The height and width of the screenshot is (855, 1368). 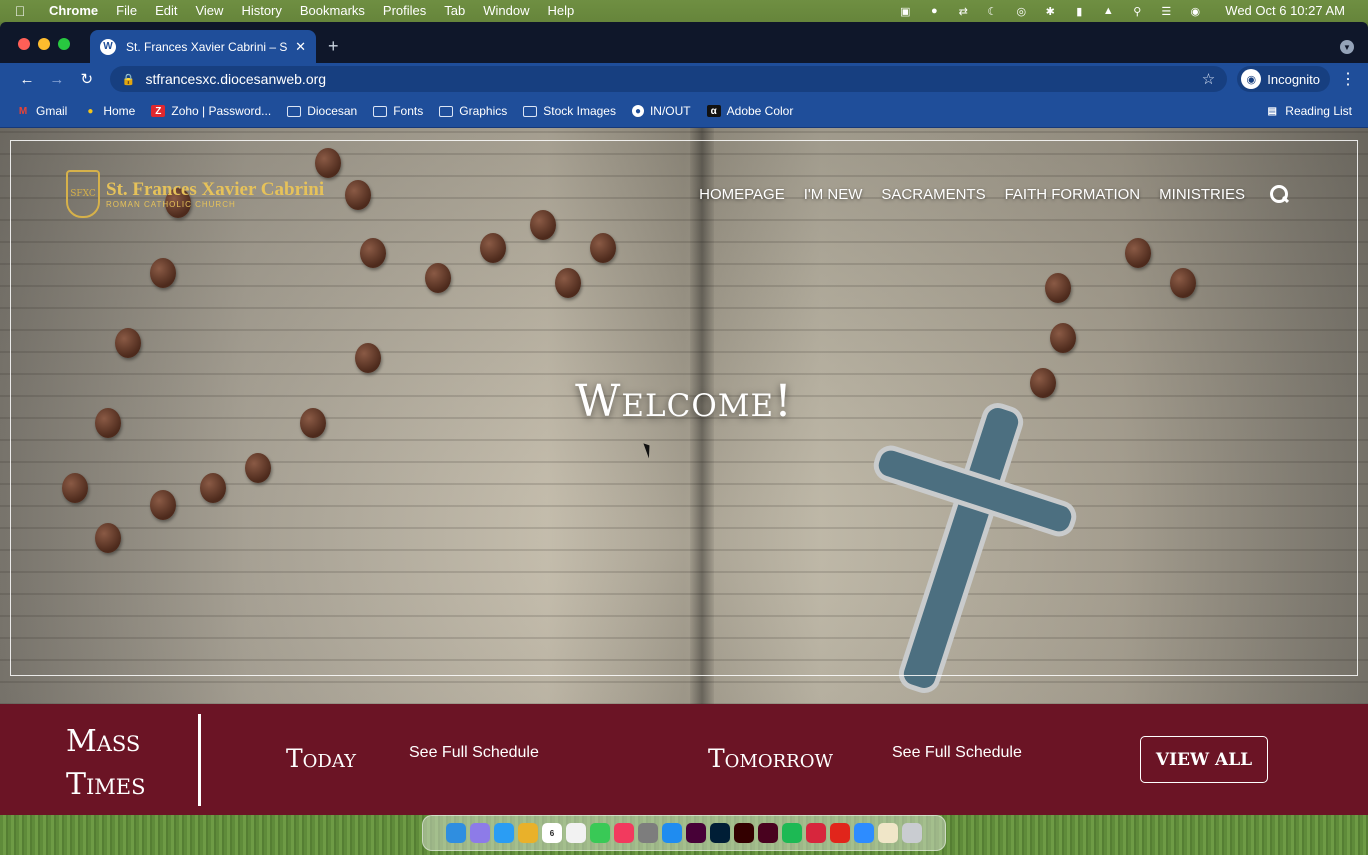 I want to click on today-label: Today, so click(x=321, y=758).